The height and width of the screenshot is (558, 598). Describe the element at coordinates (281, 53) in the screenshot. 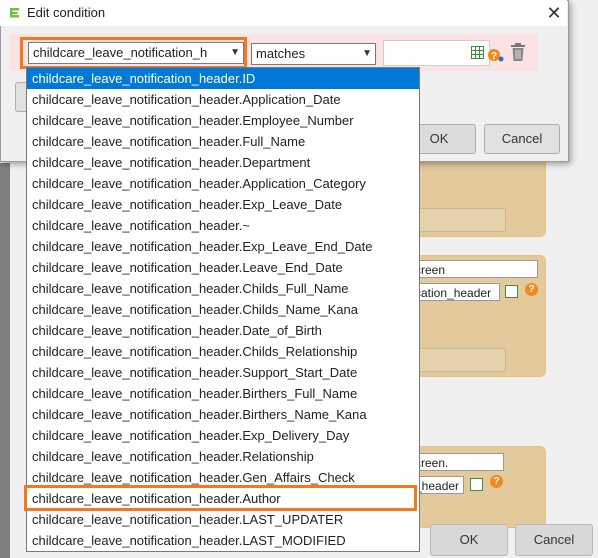

I see `operator-select-value: matches` at that location.